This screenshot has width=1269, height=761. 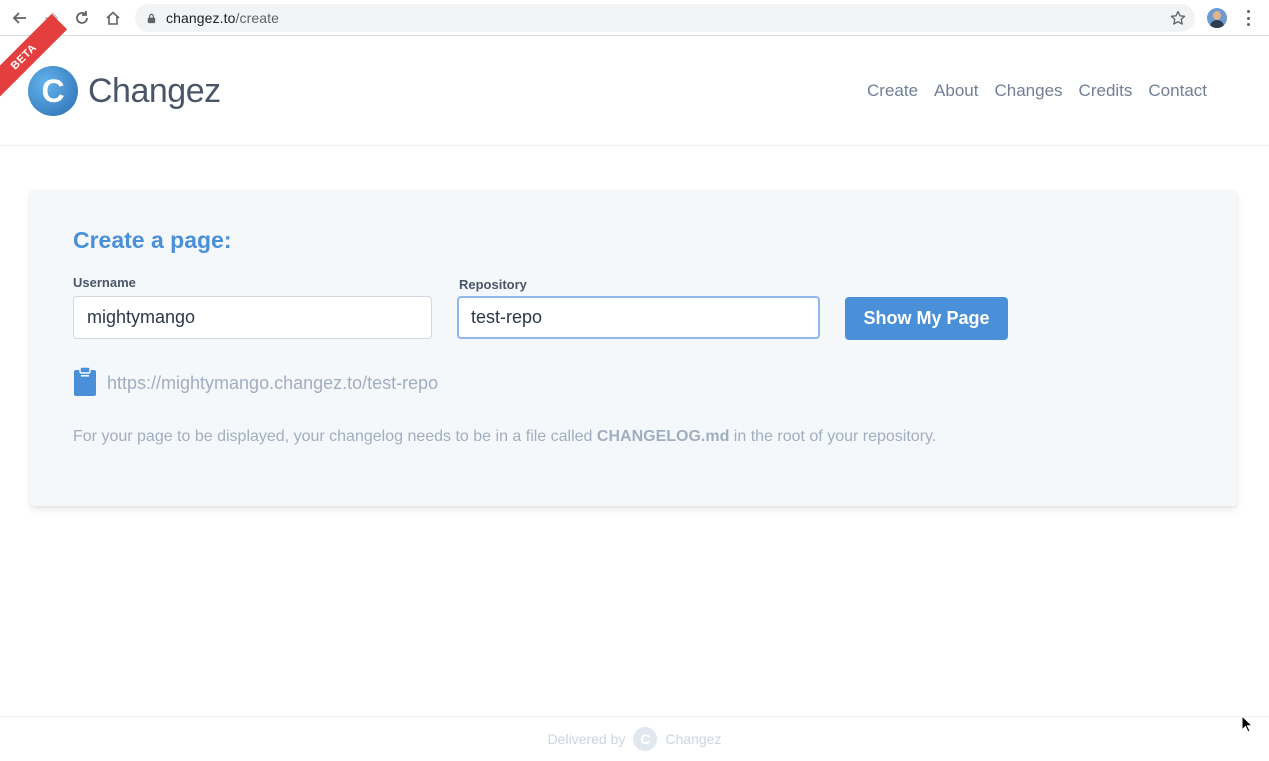 What do you see at coordinates (152, 240) in the screenshot?
I see `card-title: Create a page:` at bounding box center [152, 240].